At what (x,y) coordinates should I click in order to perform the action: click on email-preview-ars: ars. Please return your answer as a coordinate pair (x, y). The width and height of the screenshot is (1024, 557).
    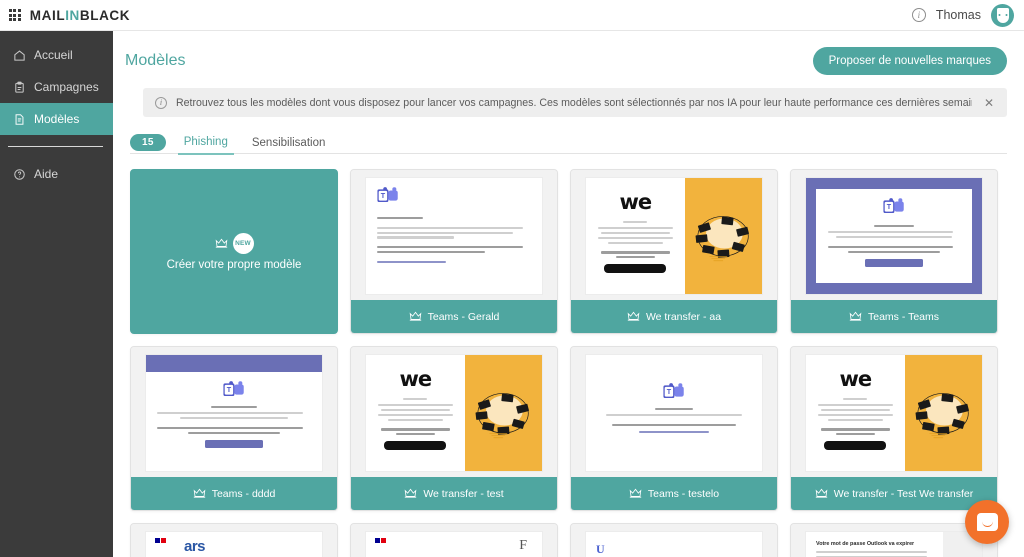
    Looking at the image, I should click on (234, 544).